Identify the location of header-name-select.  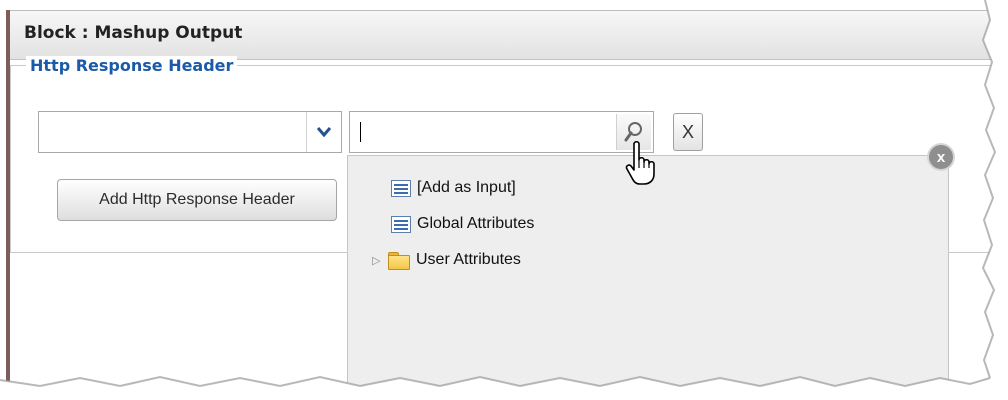
(190, 132).